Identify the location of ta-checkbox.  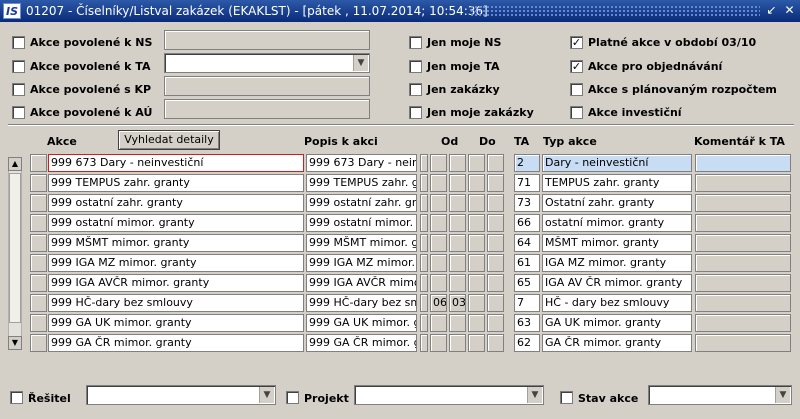
(18, 66).